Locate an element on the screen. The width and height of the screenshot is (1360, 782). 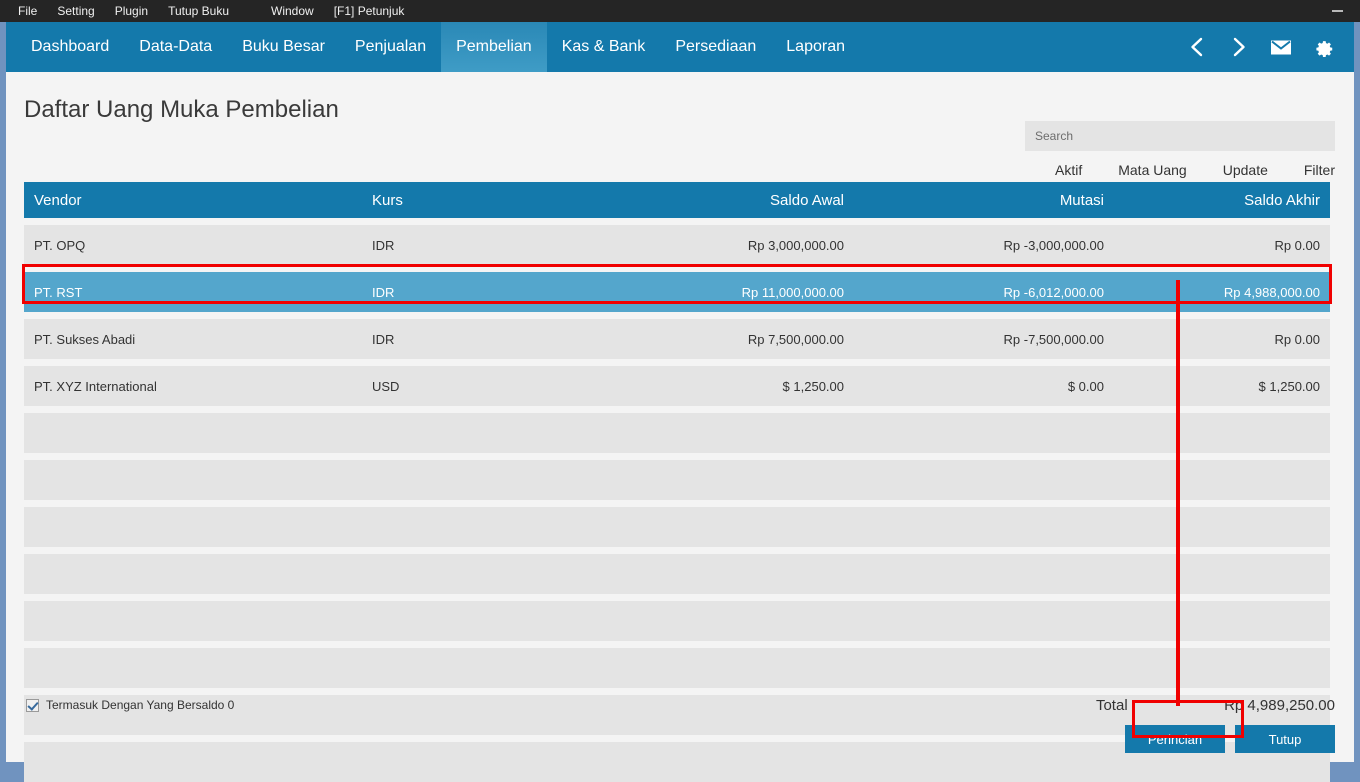
total-value: Rp 4,989,250.00 is located at coordinates (1279, 705).